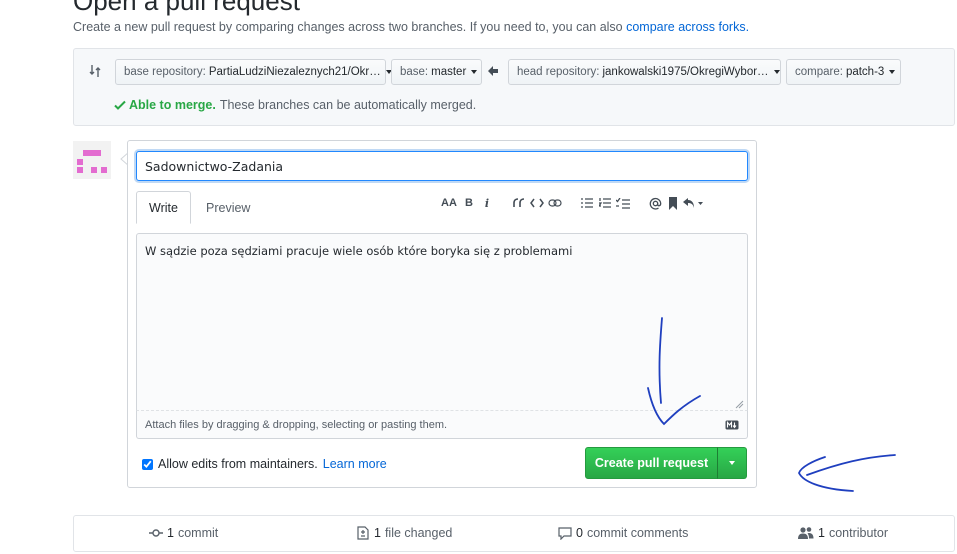 This screenshot has width=957, height=554. What do you see at coordinates (449, 72) in the screenshot?
I see `base-branch-value: master` at bounding box center [449, 72].